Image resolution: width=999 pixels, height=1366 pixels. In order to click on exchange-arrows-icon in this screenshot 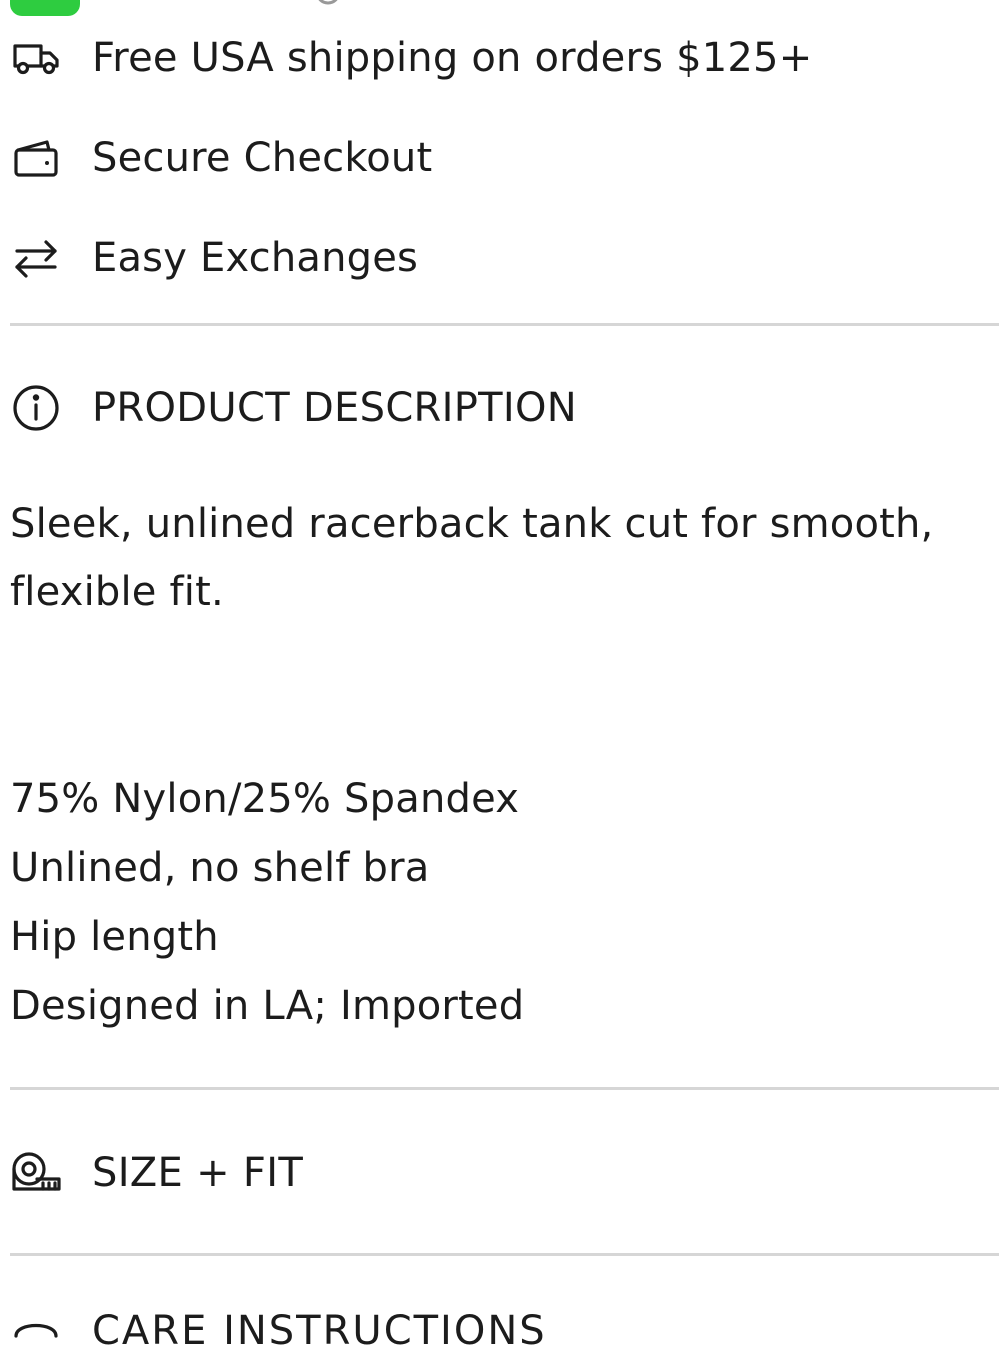, I will do `click(36, 258)`.